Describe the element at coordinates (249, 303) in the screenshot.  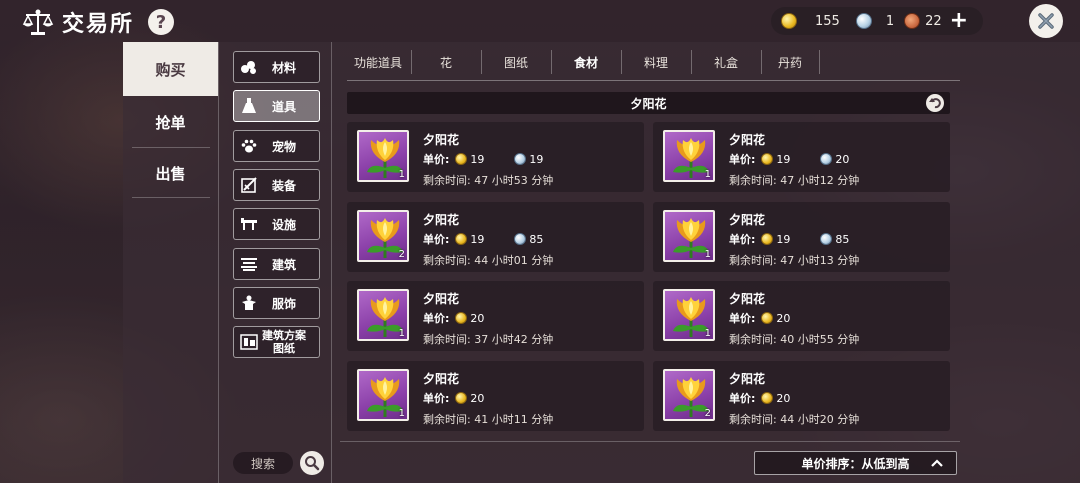
I see `clothing-icon` at that location.